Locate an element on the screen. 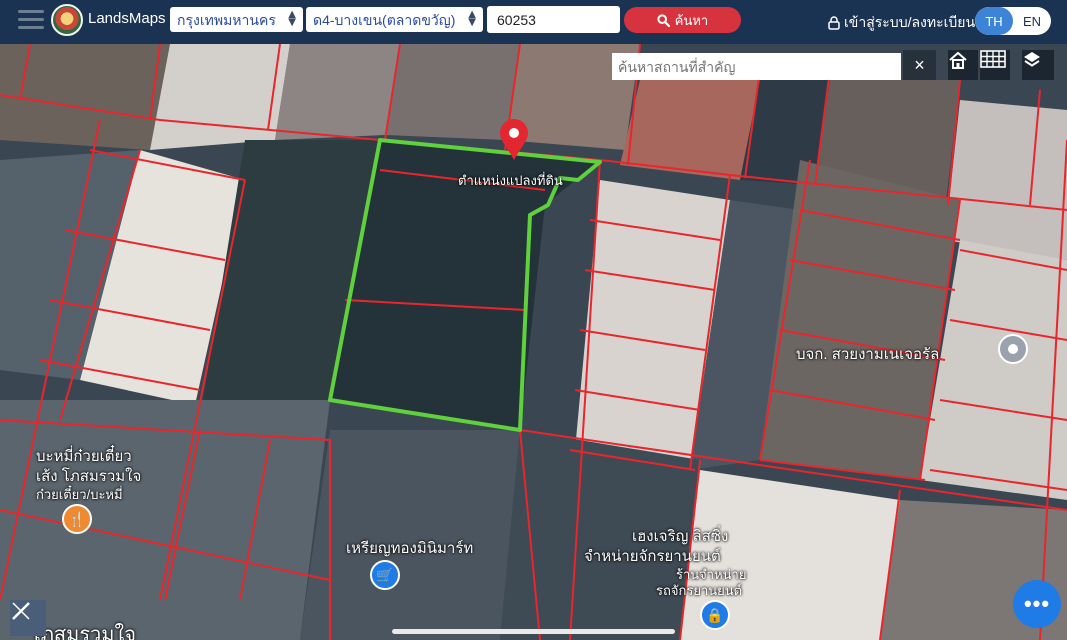 The image size is (1067, 640). noodle-shop-label-3: ก๋วยเตี๋ยว/บะหมี่ is located at coordinates (79, 494).